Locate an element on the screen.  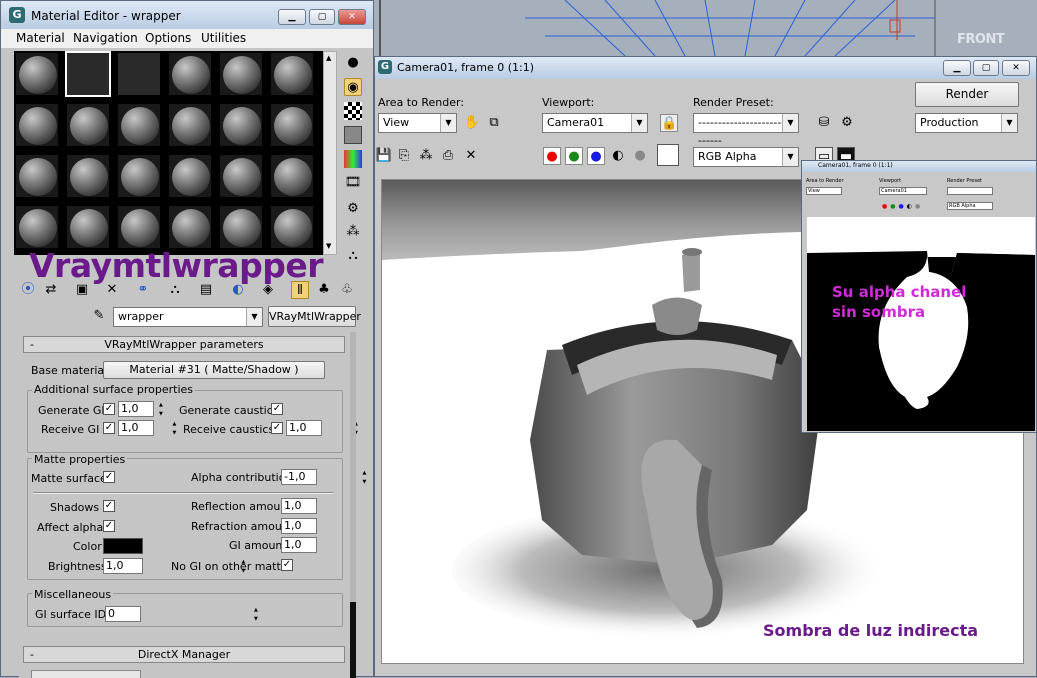
save-image-icon: 💾 is located at coordinates (384, 156).